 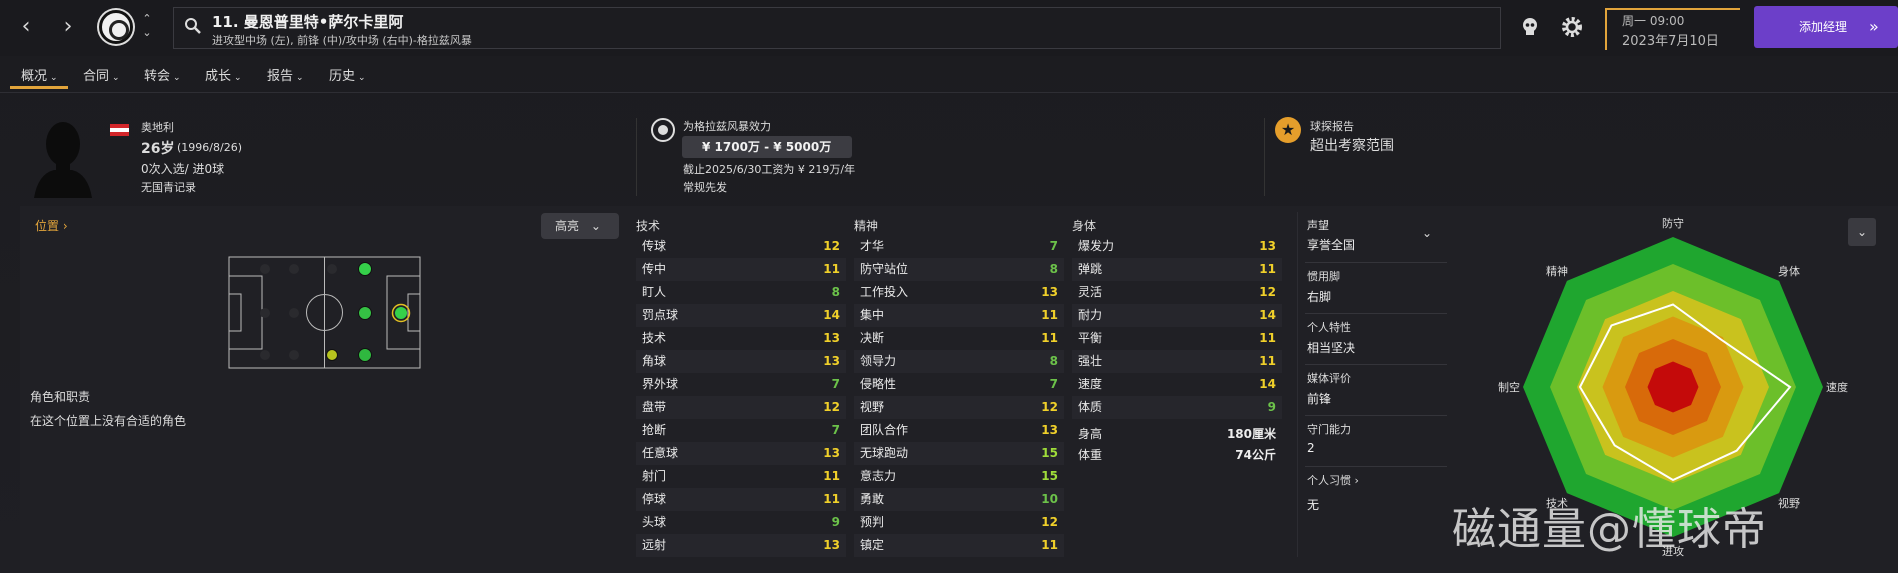 What do you see at coordinates (209, 147) in the screenshot?
I see `date-of-birth: (1996/8/26)` at bounding box center [209, 147].